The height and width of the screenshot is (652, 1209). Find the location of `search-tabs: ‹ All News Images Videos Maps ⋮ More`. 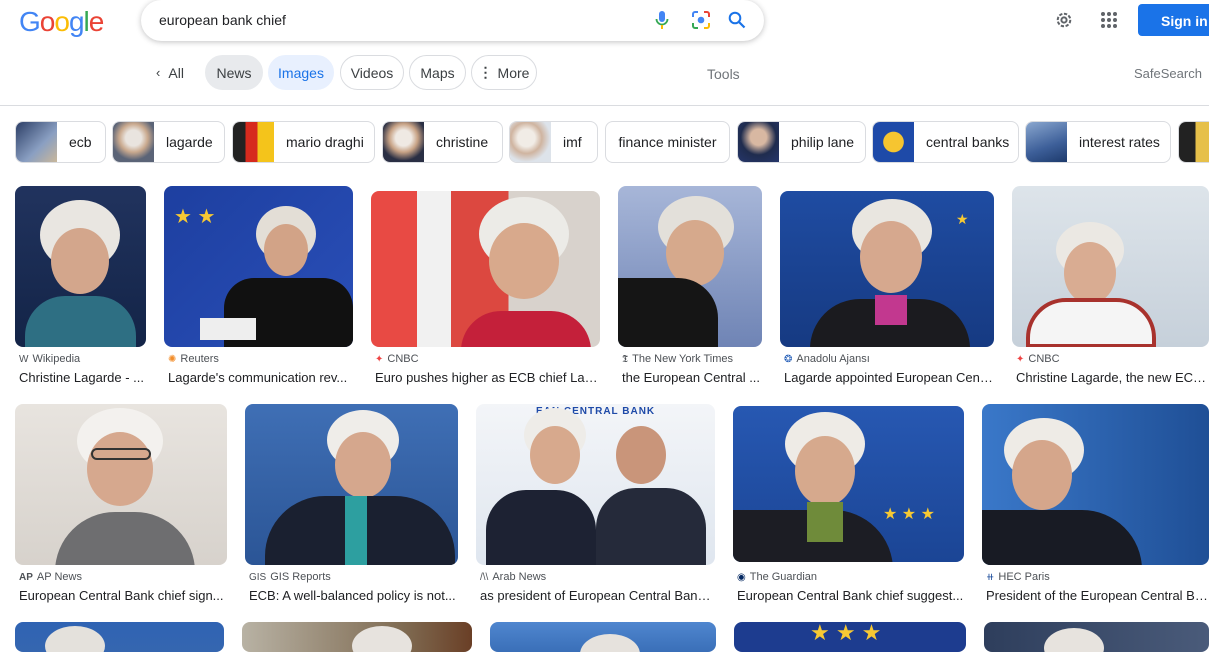

search-tabs: ‹ All News Images Videos Maps ⋮ More is located at coordinates (604, 73).